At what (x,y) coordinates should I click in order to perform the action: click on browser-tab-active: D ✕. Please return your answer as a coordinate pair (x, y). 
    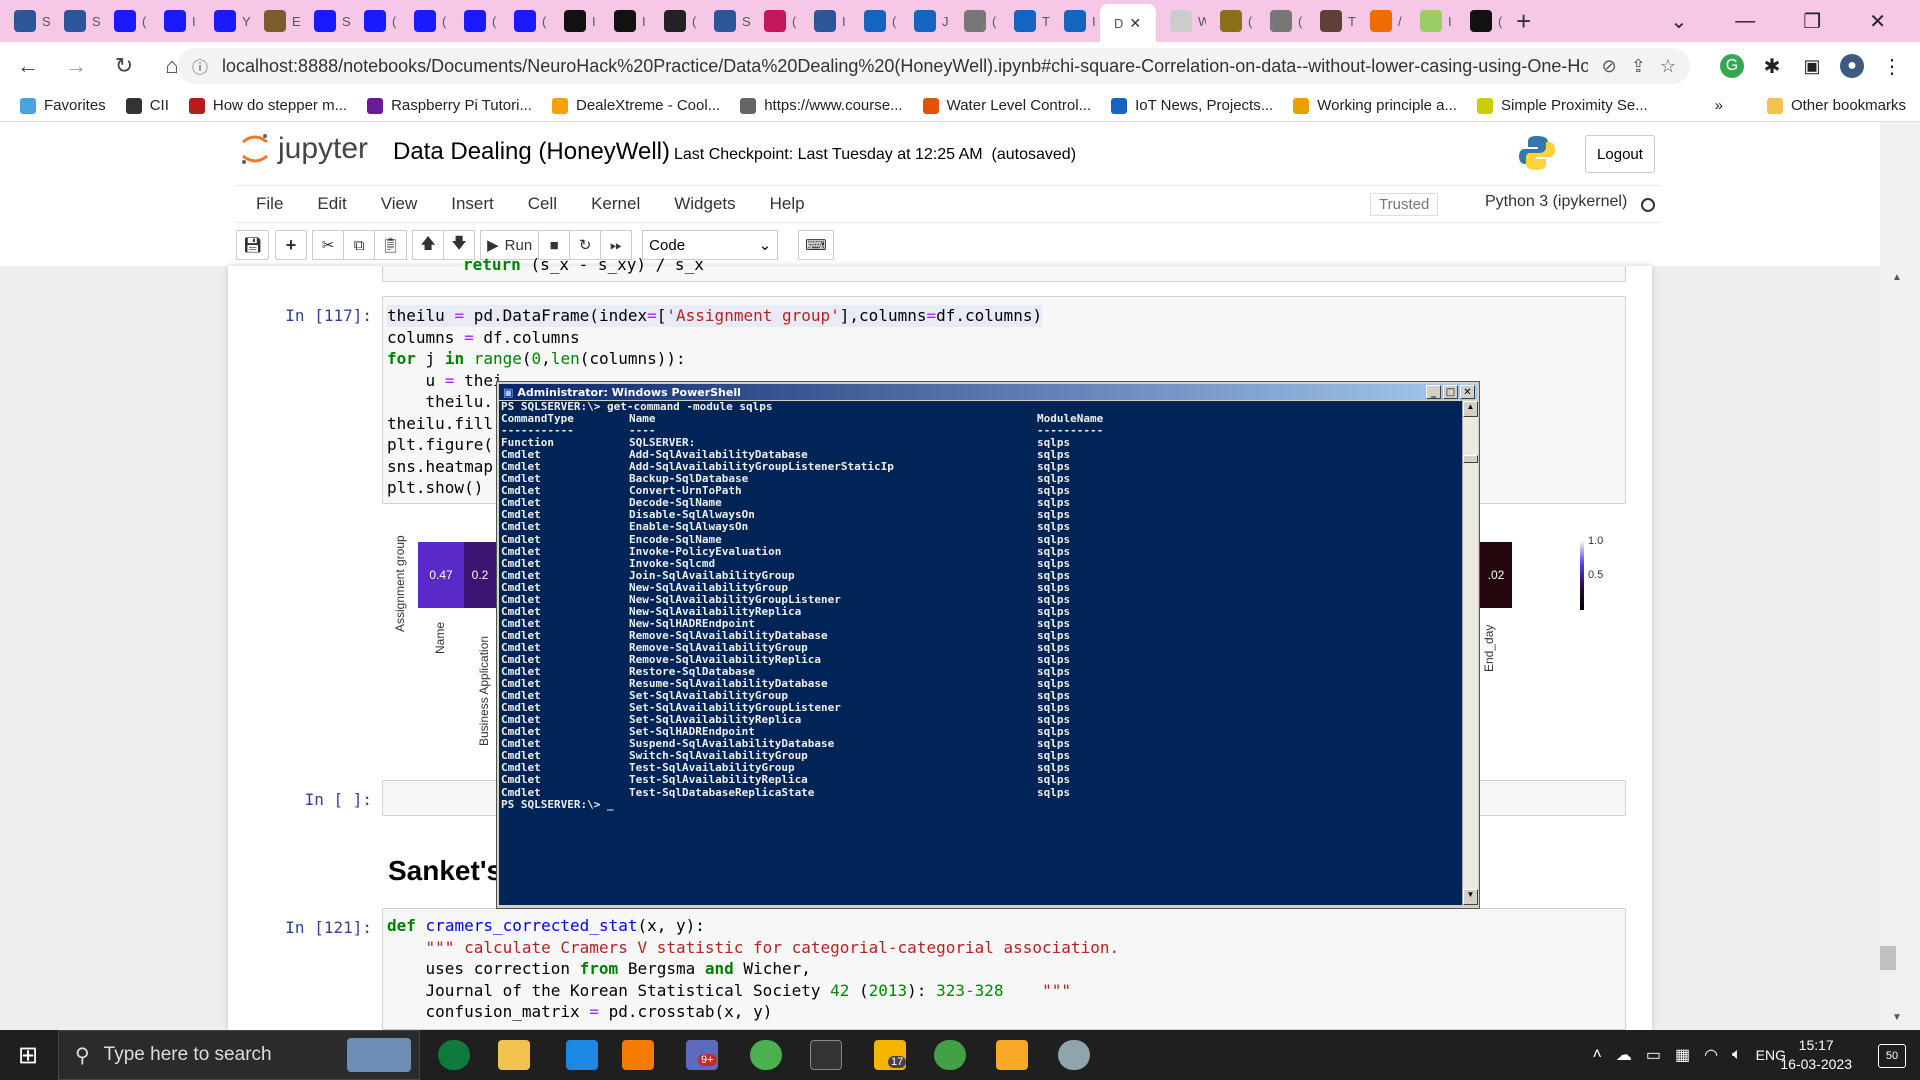
    Looking at the image, I should click on (1128, 23).